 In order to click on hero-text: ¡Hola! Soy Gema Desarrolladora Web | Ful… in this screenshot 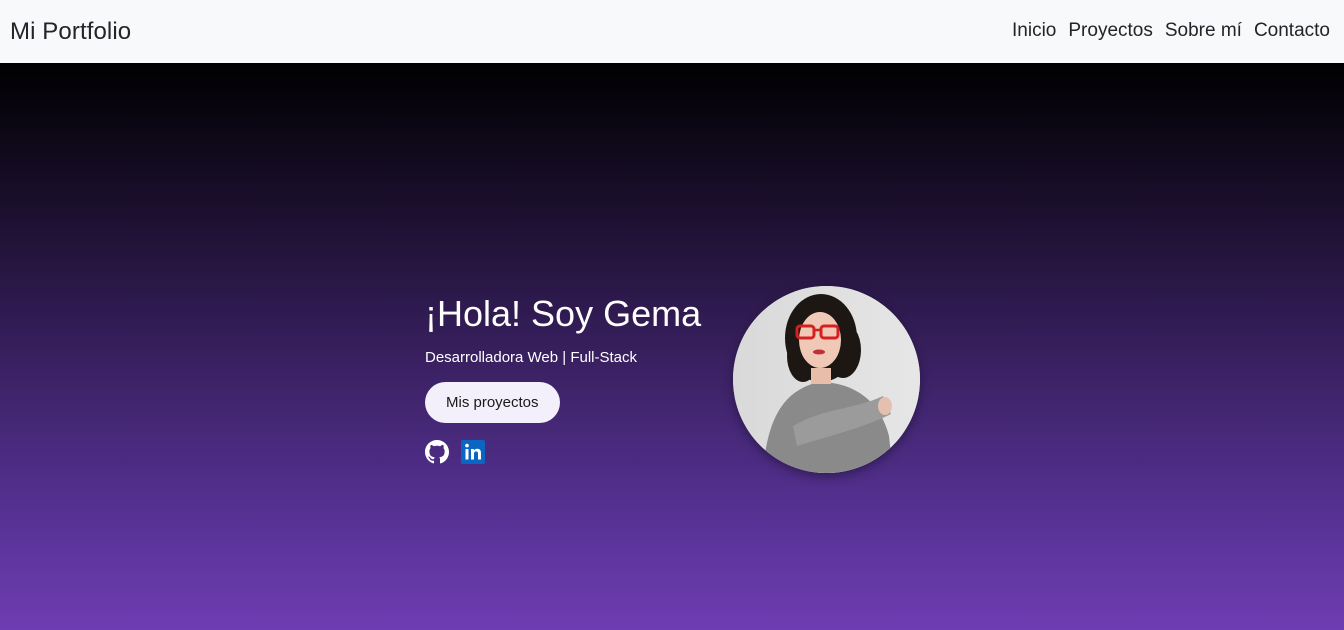, I will do `click(575, 378)`.